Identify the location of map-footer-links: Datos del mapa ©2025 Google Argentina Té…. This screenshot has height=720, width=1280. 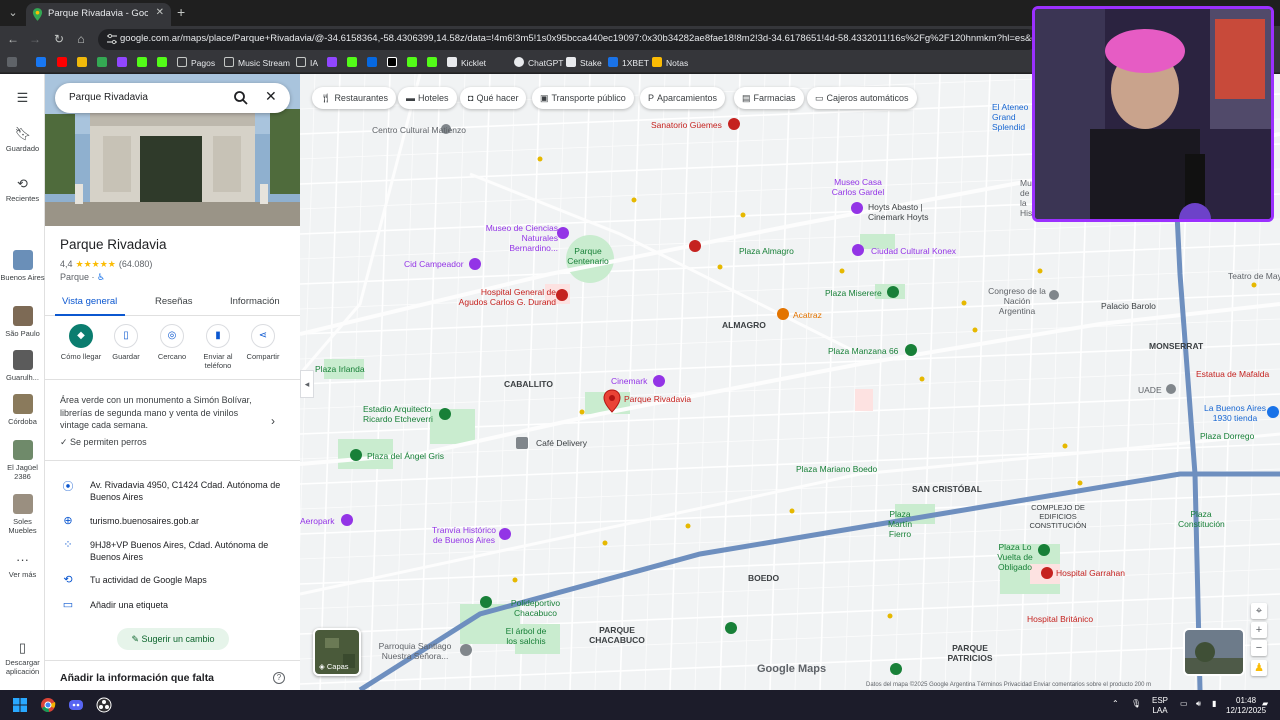
(1008, 685).